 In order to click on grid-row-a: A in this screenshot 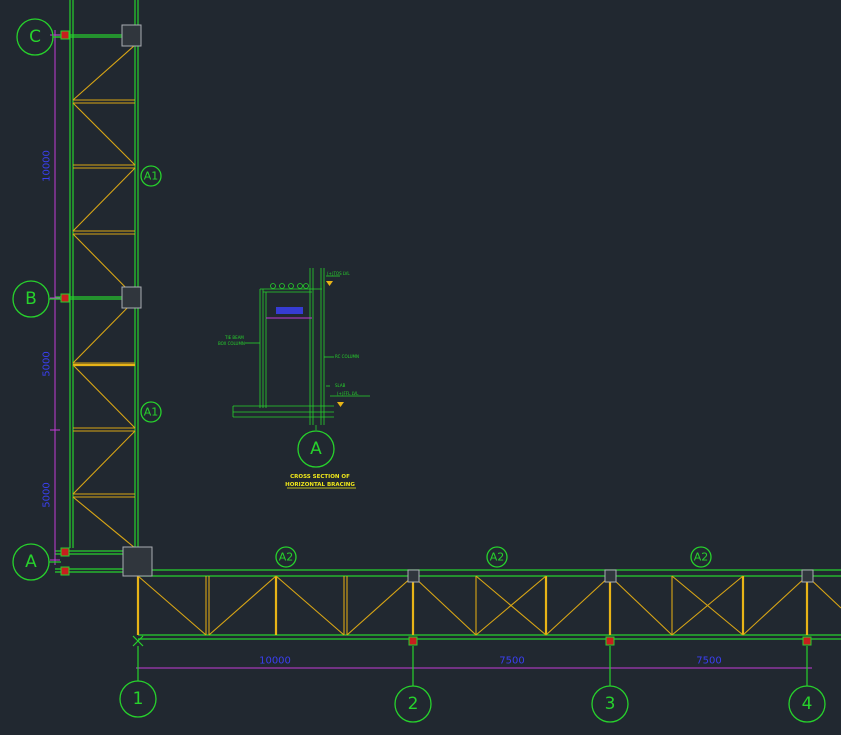, I will do `click(31, 562)`.